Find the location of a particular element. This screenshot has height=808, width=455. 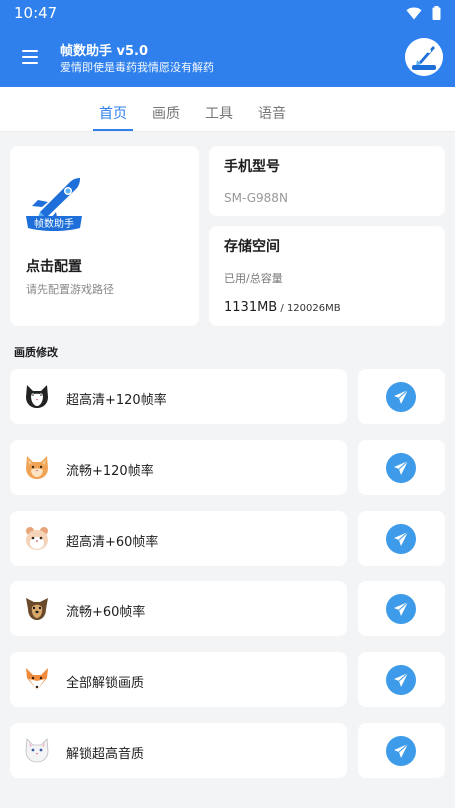

storage-subtitle: 已用/总容量 is located at coordinates (253, 278).